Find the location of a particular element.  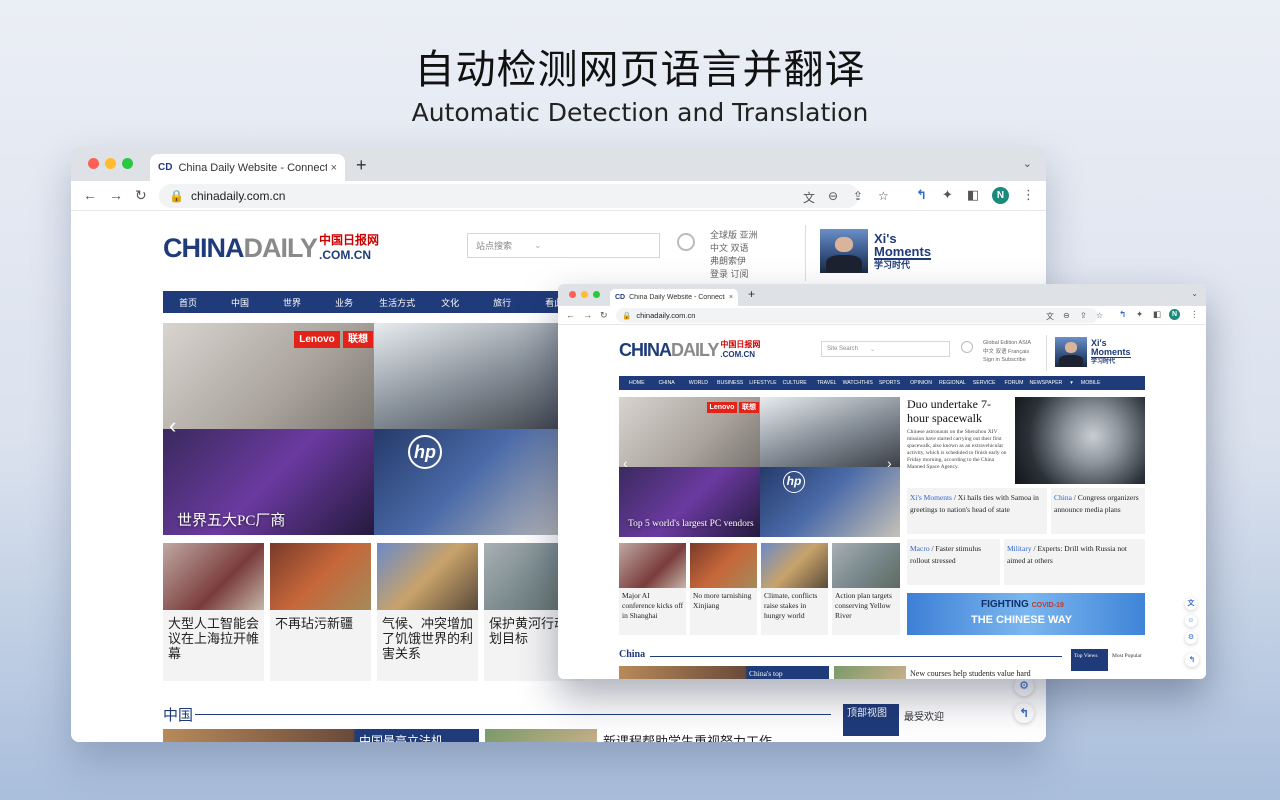

nav-item-business: 业务 is located at coordinates (344, 302).